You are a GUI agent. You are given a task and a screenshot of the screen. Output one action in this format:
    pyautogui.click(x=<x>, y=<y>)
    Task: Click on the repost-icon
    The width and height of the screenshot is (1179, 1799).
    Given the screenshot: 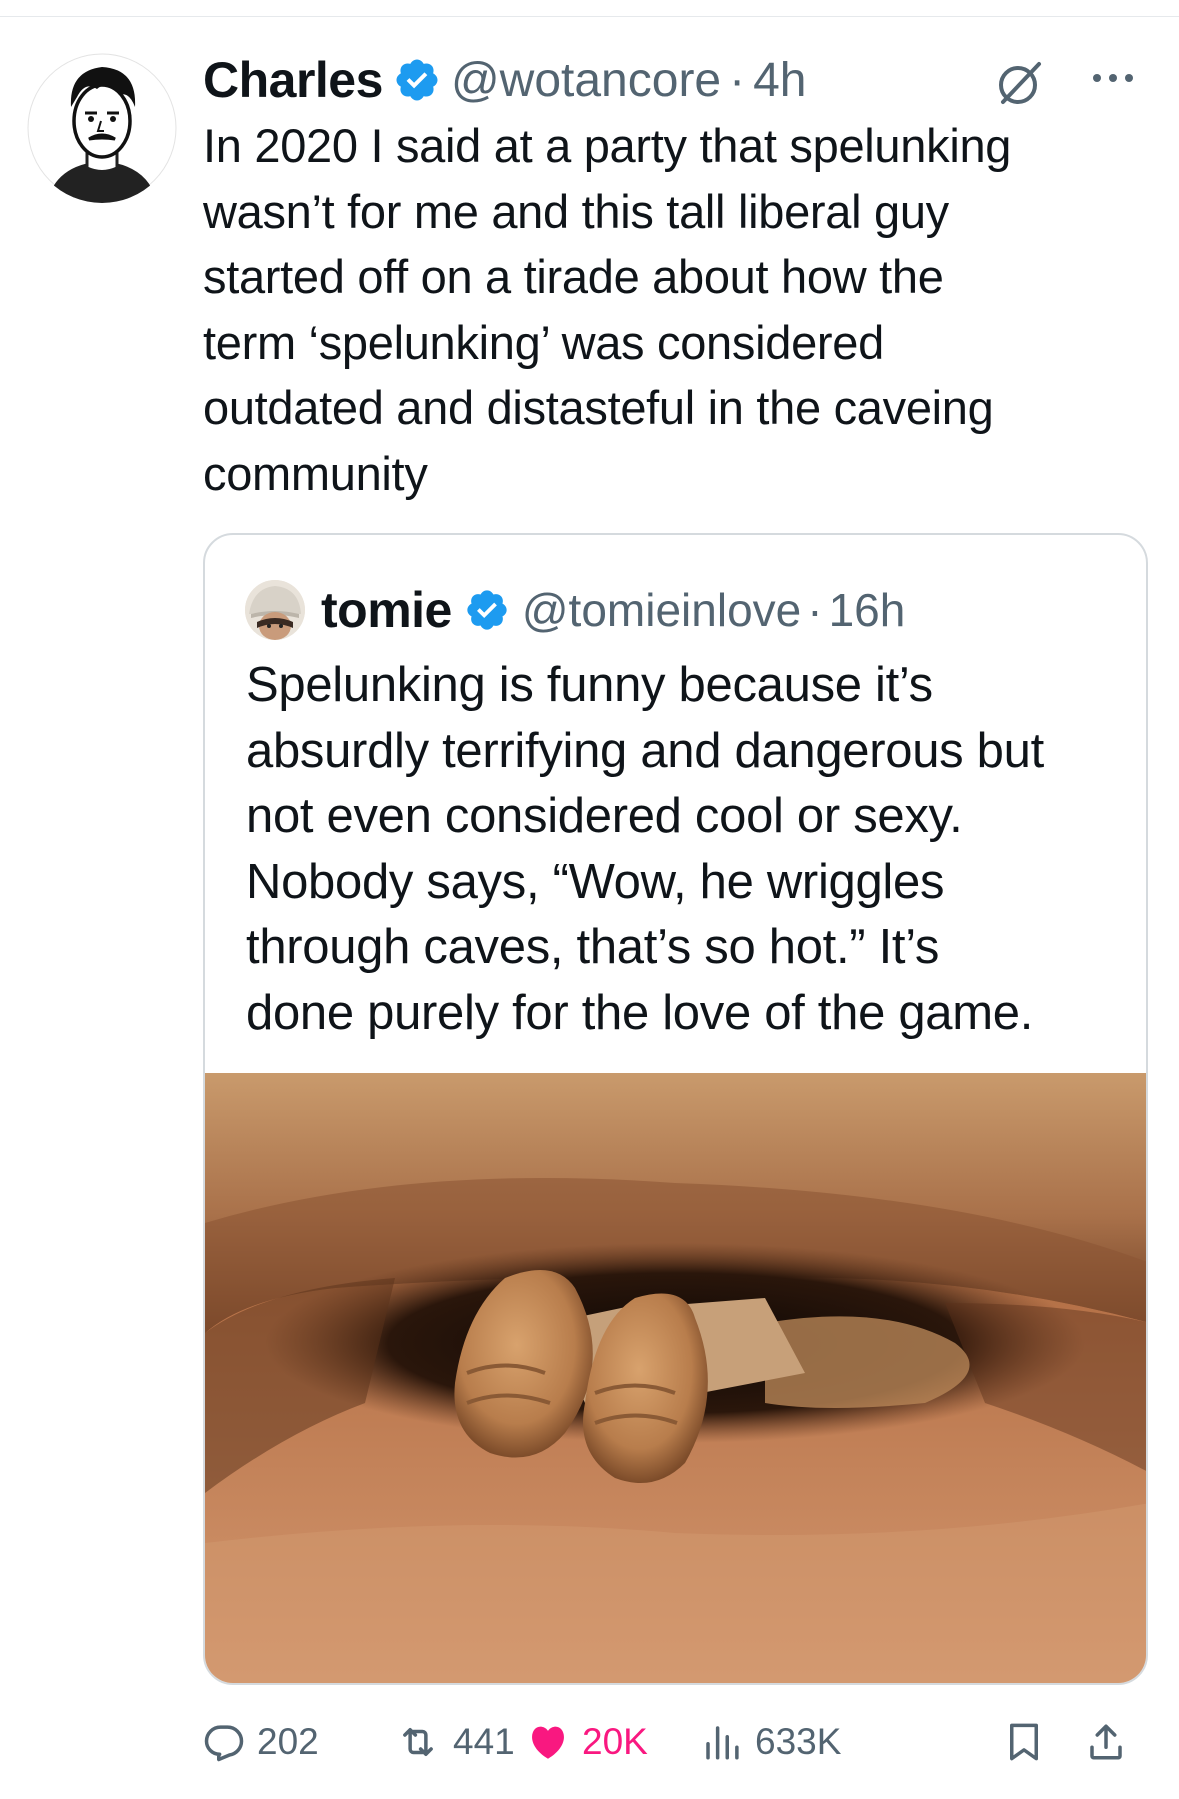 What is the action you would take?
    pyautogui.click(x=418, y=1742)
    